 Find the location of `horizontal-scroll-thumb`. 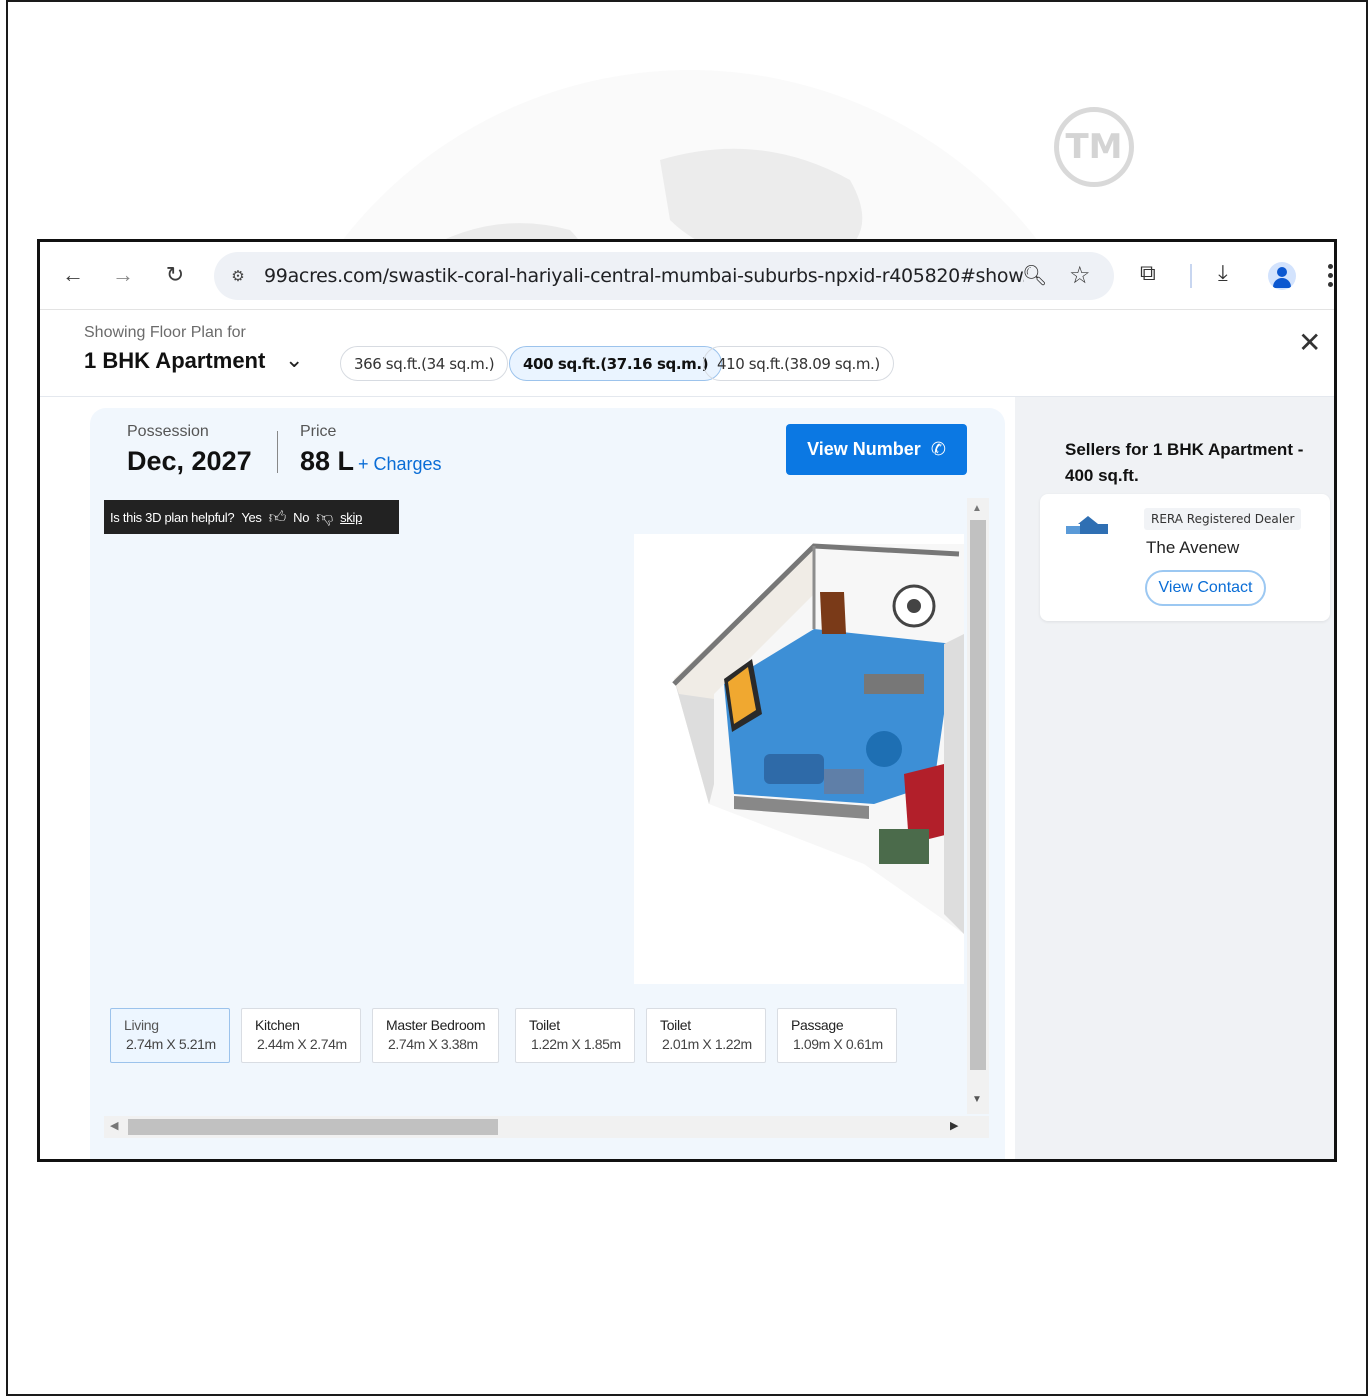

horizontal-scroll-thumb is located at coordinates (313, 1127).